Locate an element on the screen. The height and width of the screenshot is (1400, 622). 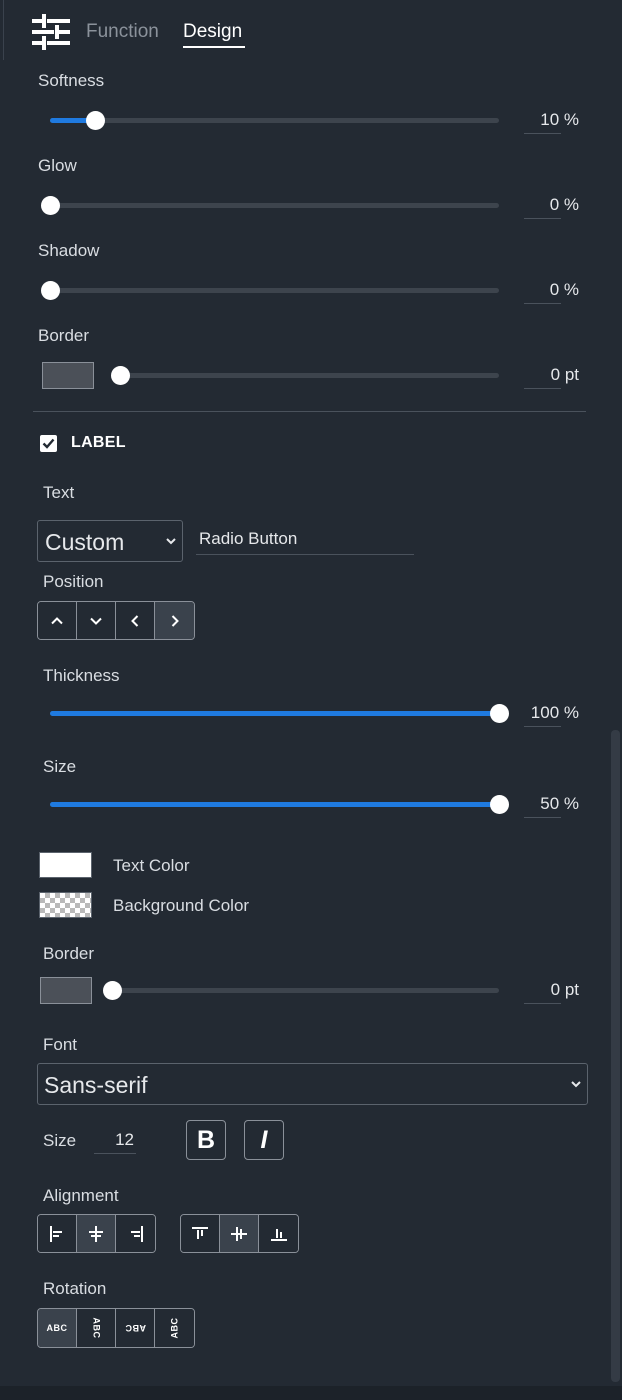
panel-header: Function Design is located at coordinates (311, 31).